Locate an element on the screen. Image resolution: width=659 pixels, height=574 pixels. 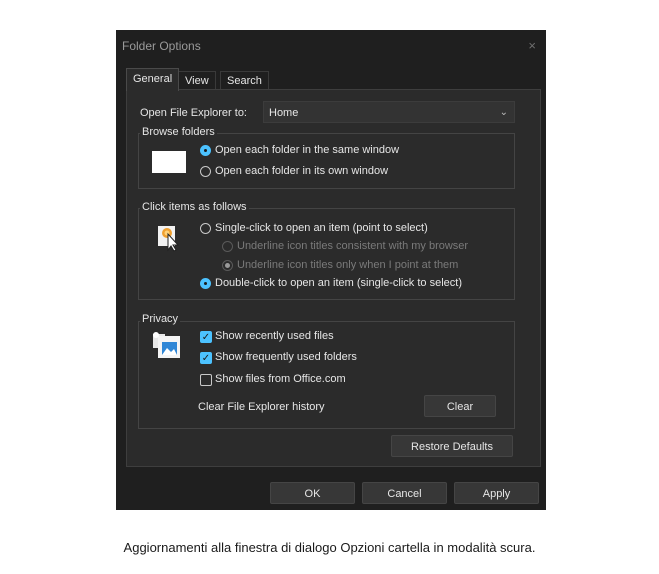
close-icon: × is located at coordinates (532, 45).